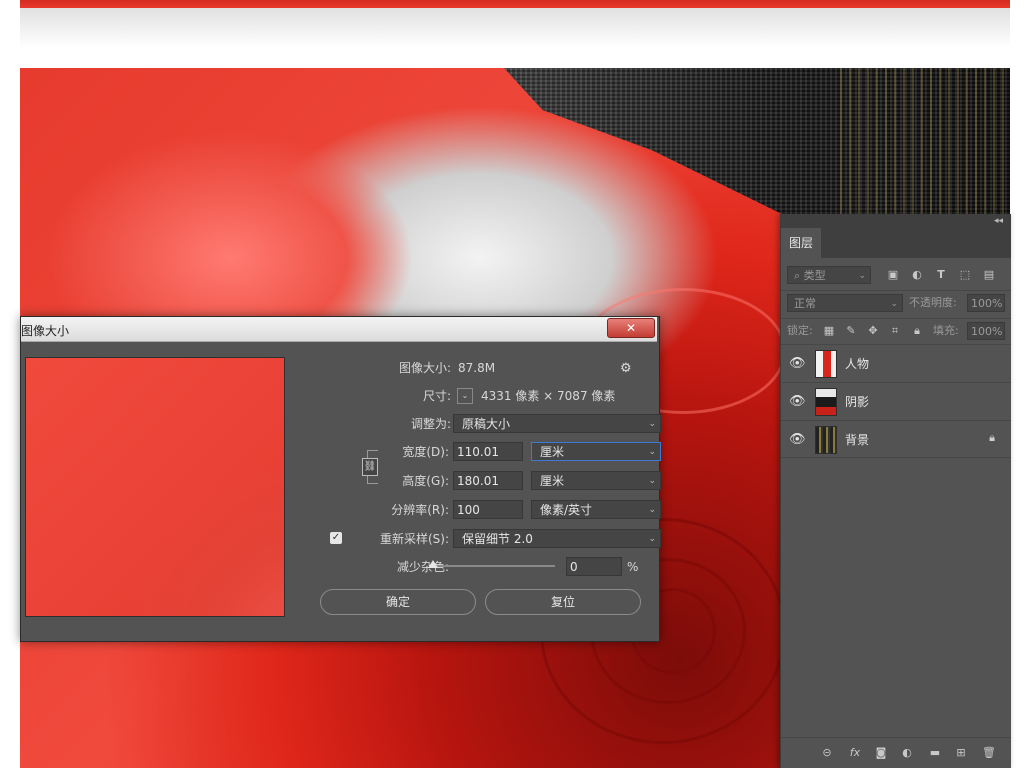  What do you see at coordinates (477, 368) in the screenshot?
I see `image-size-value: 87.8M` at bounding box center [477, 368].